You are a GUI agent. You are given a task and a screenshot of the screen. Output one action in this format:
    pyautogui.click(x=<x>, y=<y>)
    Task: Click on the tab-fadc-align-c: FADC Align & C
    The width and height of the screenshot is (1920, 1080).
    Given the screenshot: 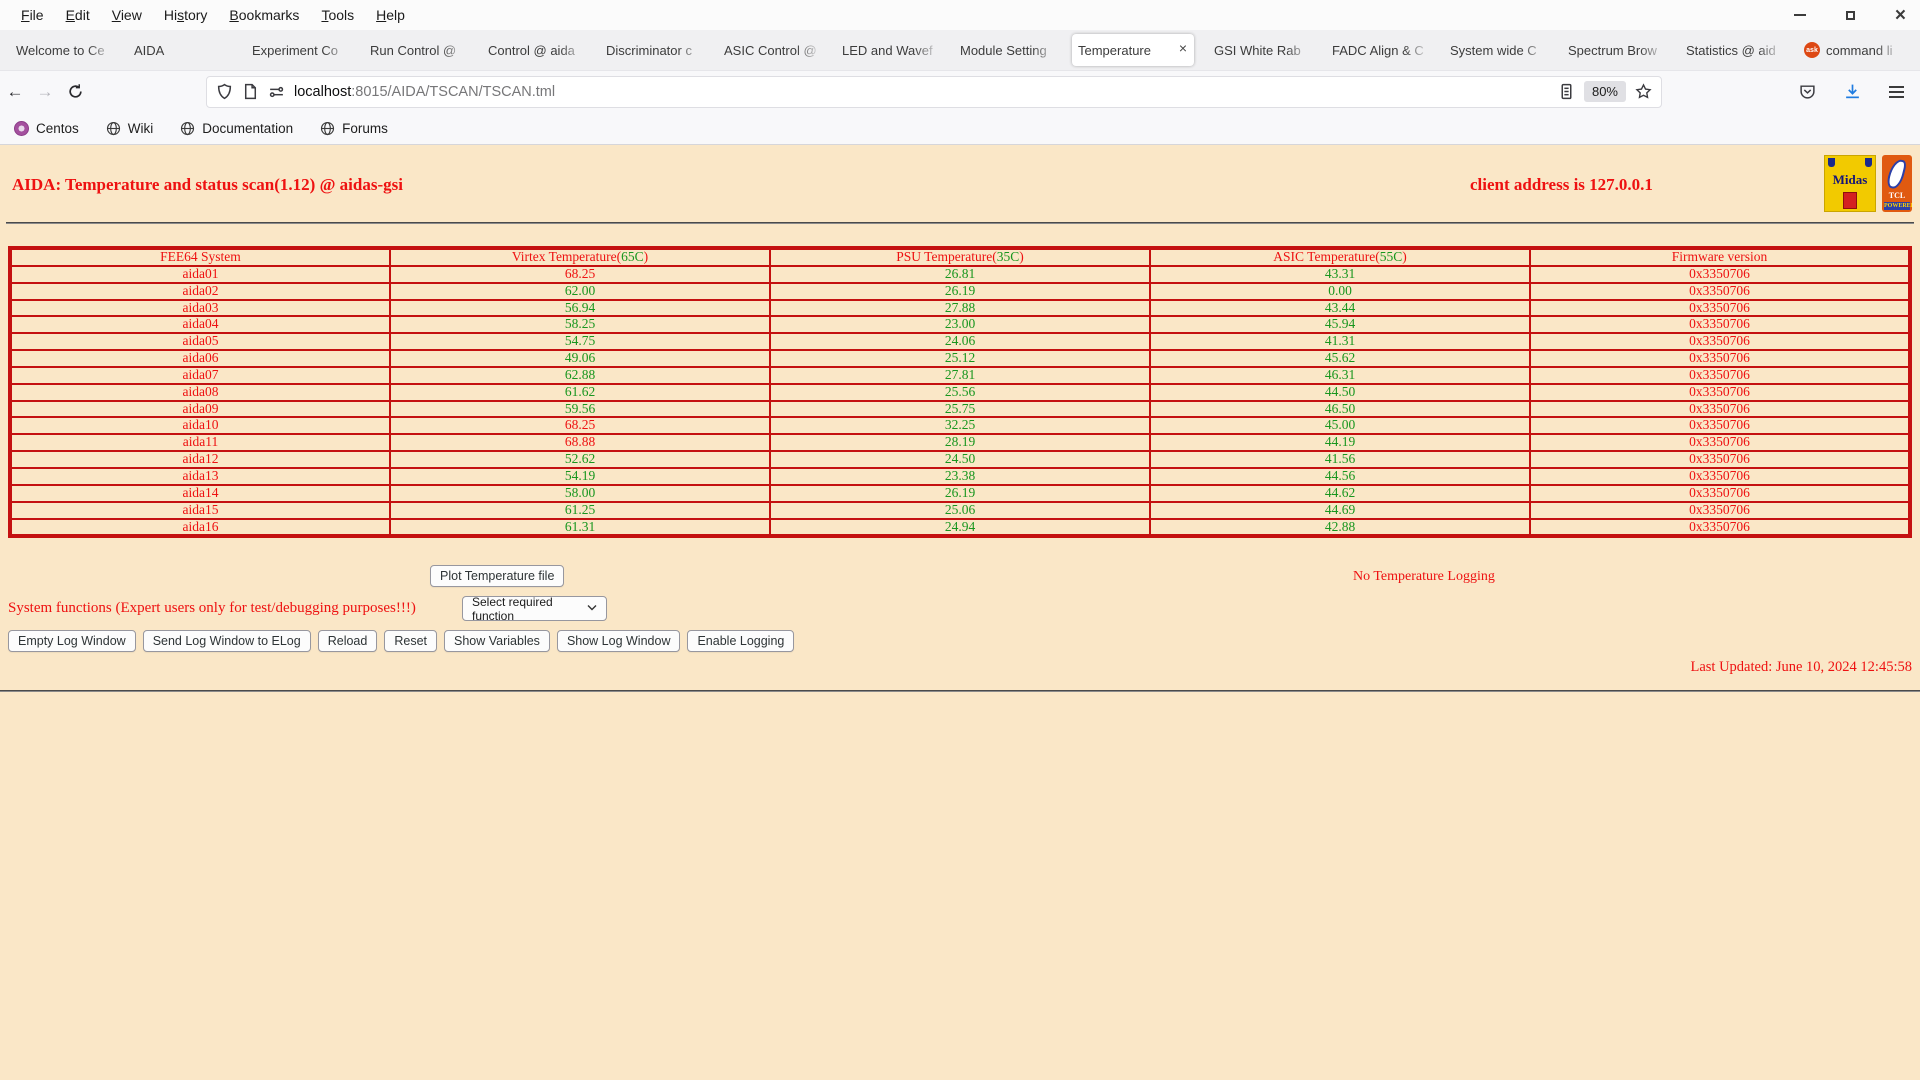 What is the action you would take?
    pyautogui.click(x=1378, y=50)
    